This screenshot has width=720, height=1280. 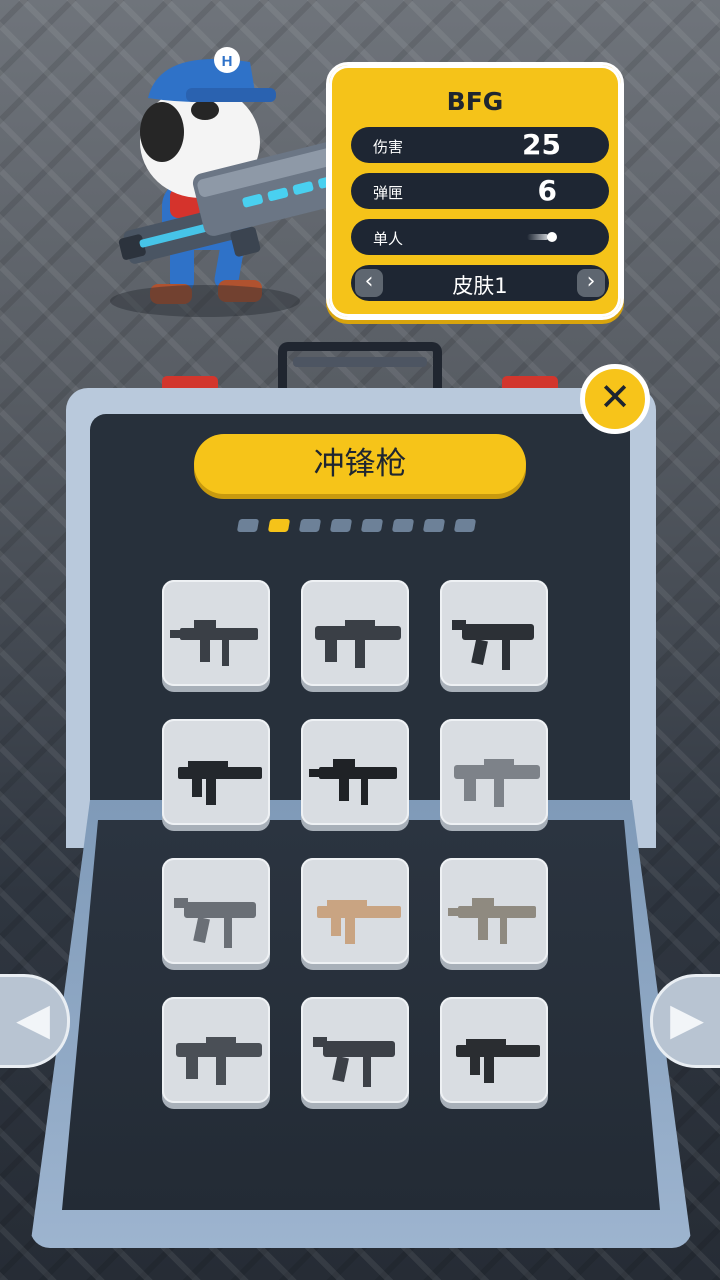 I want to click on close-button: ✕, so click(x=615, y=399).